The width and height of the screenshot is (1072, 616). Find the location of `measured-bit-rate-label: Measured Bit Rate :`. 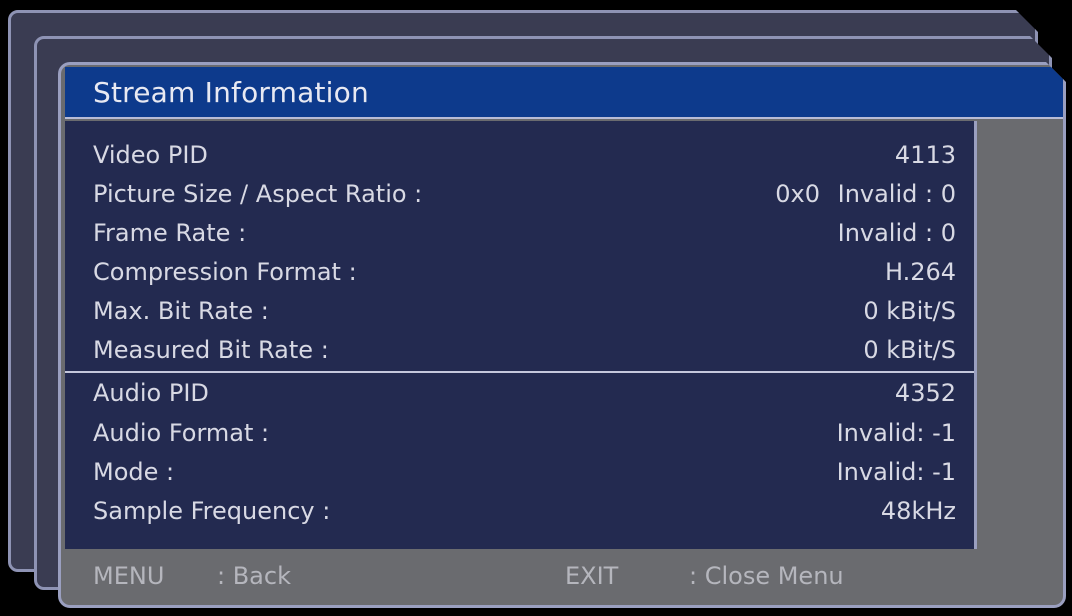

measured-bit-rate-label: Measured Bit Rate : is located at coordinates (211, 350).